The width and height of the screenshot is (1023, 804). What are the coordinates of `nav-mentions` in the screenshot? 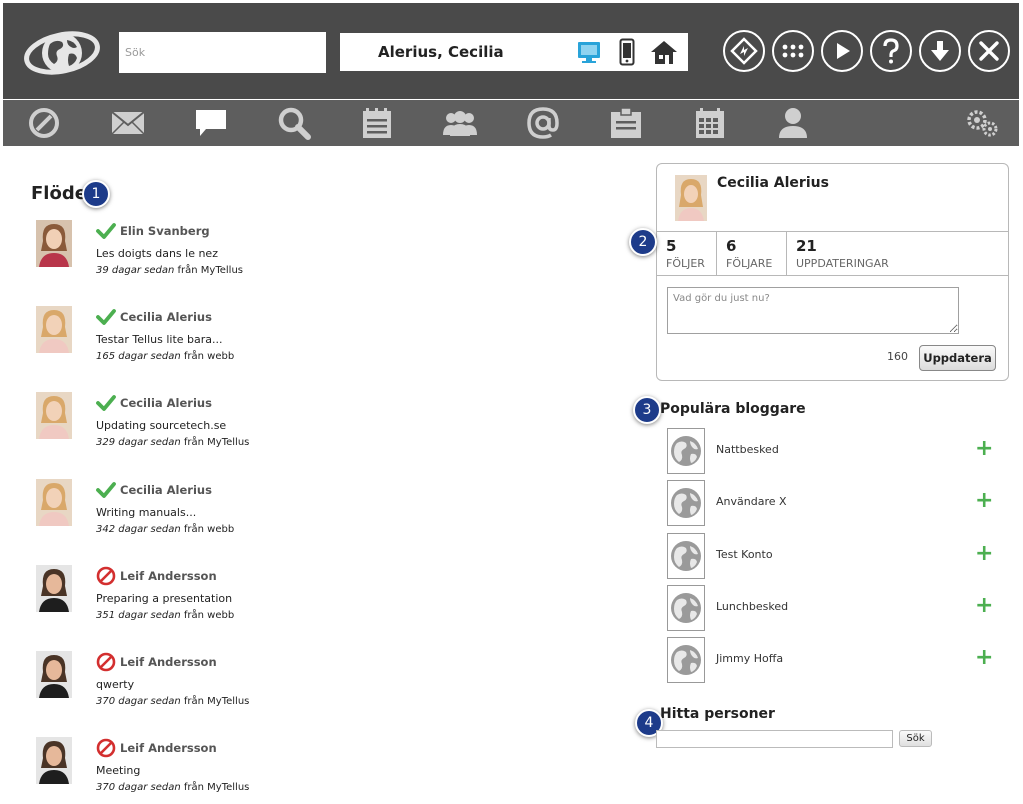 It's located at (543, 123).